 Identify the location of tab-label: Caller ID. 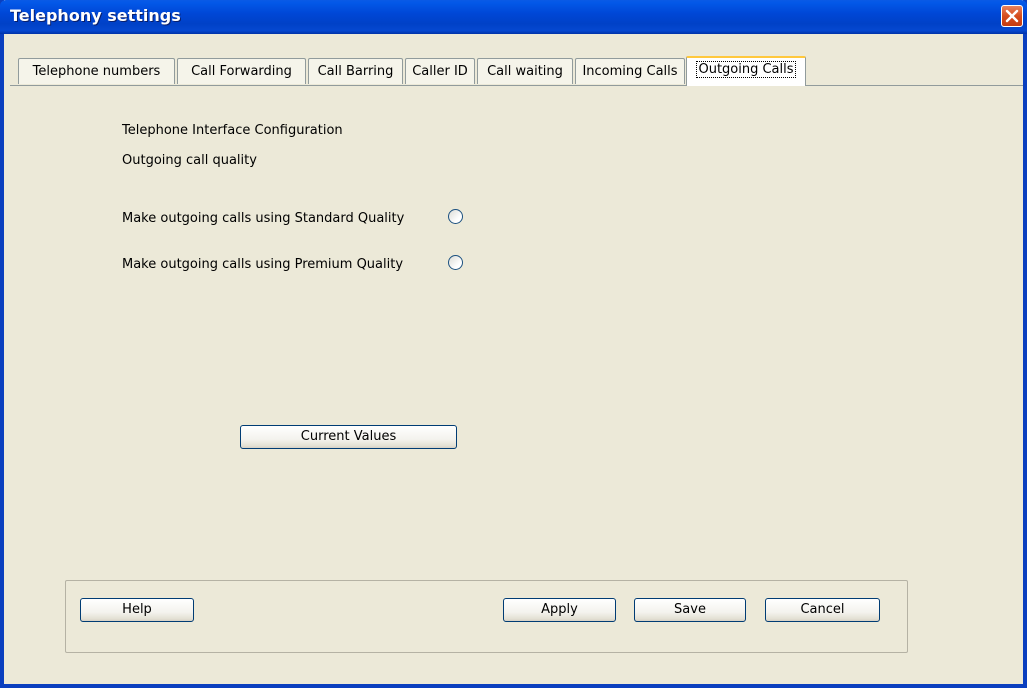
(440, 71).